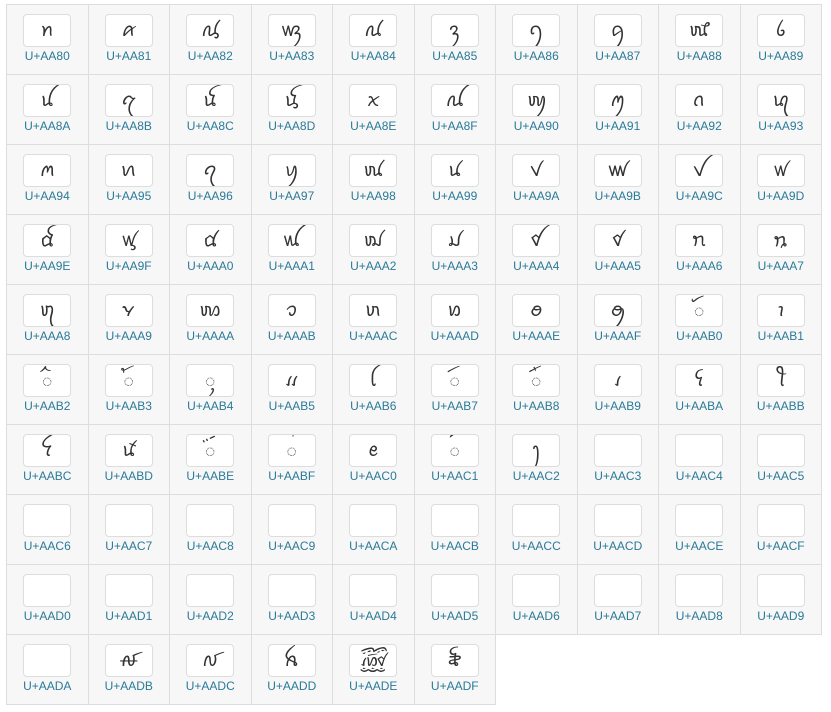 The height and width of the screenshot is (712, 831). What do you see at coordinates (781, 460) in the screenshot?
I see `character-cell: U+AAC5` at bounding box center [781, 460].